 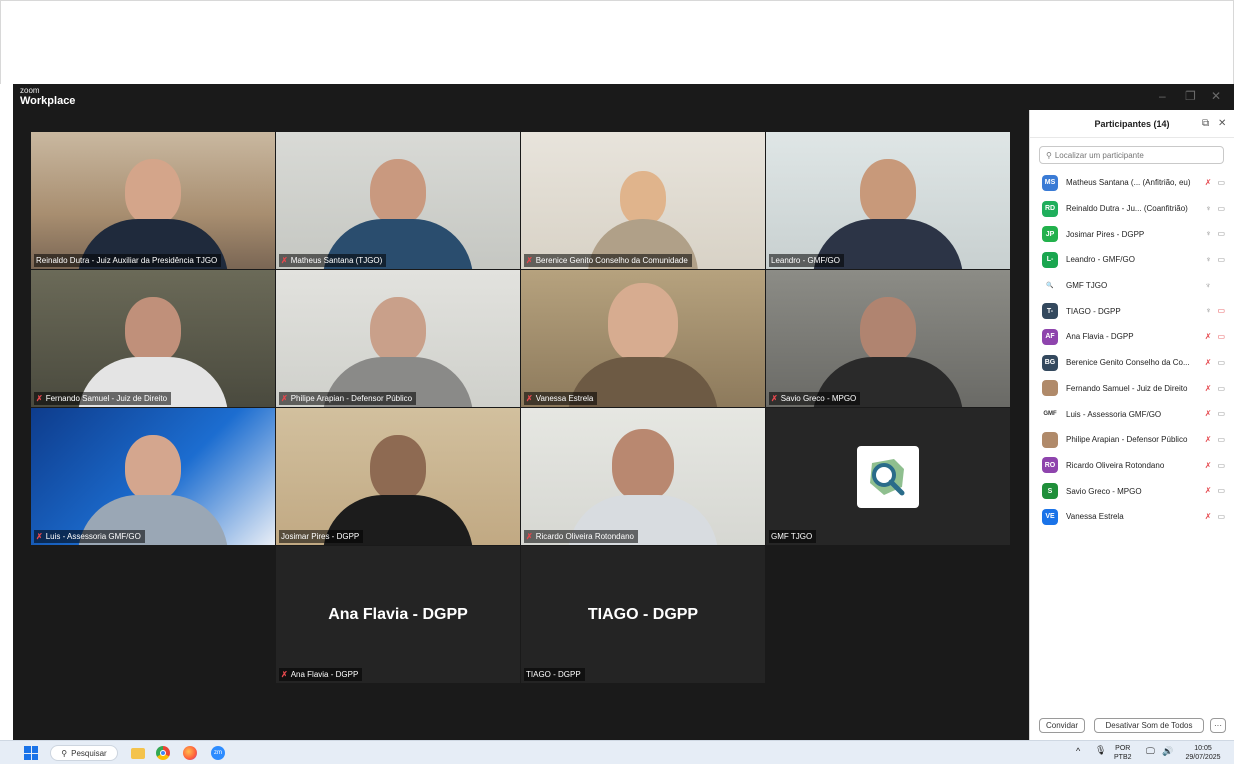 I want to click on participant-row: T- TIAGO - DGPP ♆ ▭, so click(x=1132, y=311).